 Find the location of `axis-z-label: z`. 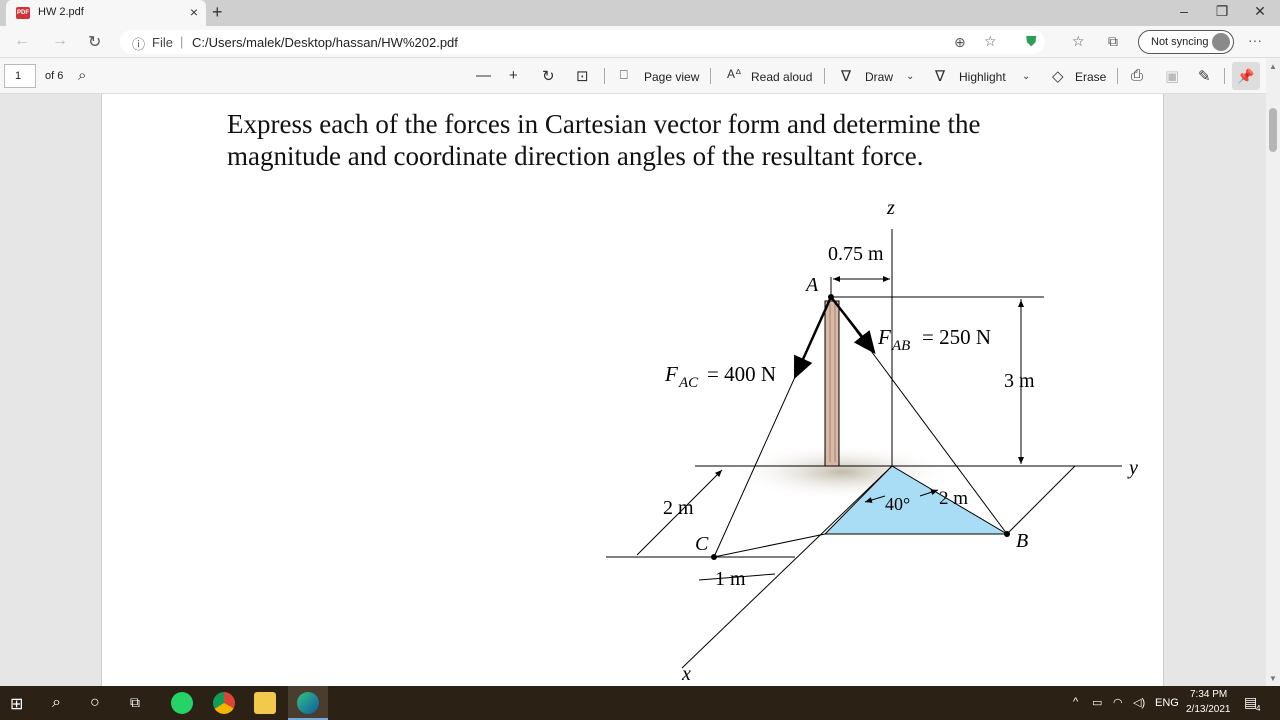

axis-z-label: z is located at coordinates (890, 208).